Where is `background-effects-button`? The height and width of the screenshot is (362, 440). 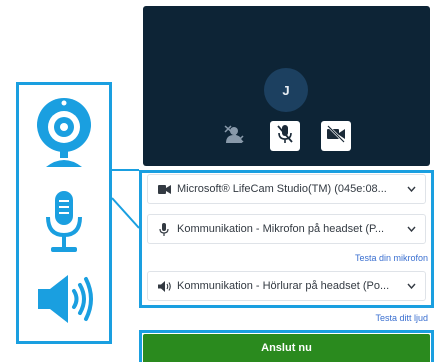
background-effects-button is located at coordinates (234, 136).